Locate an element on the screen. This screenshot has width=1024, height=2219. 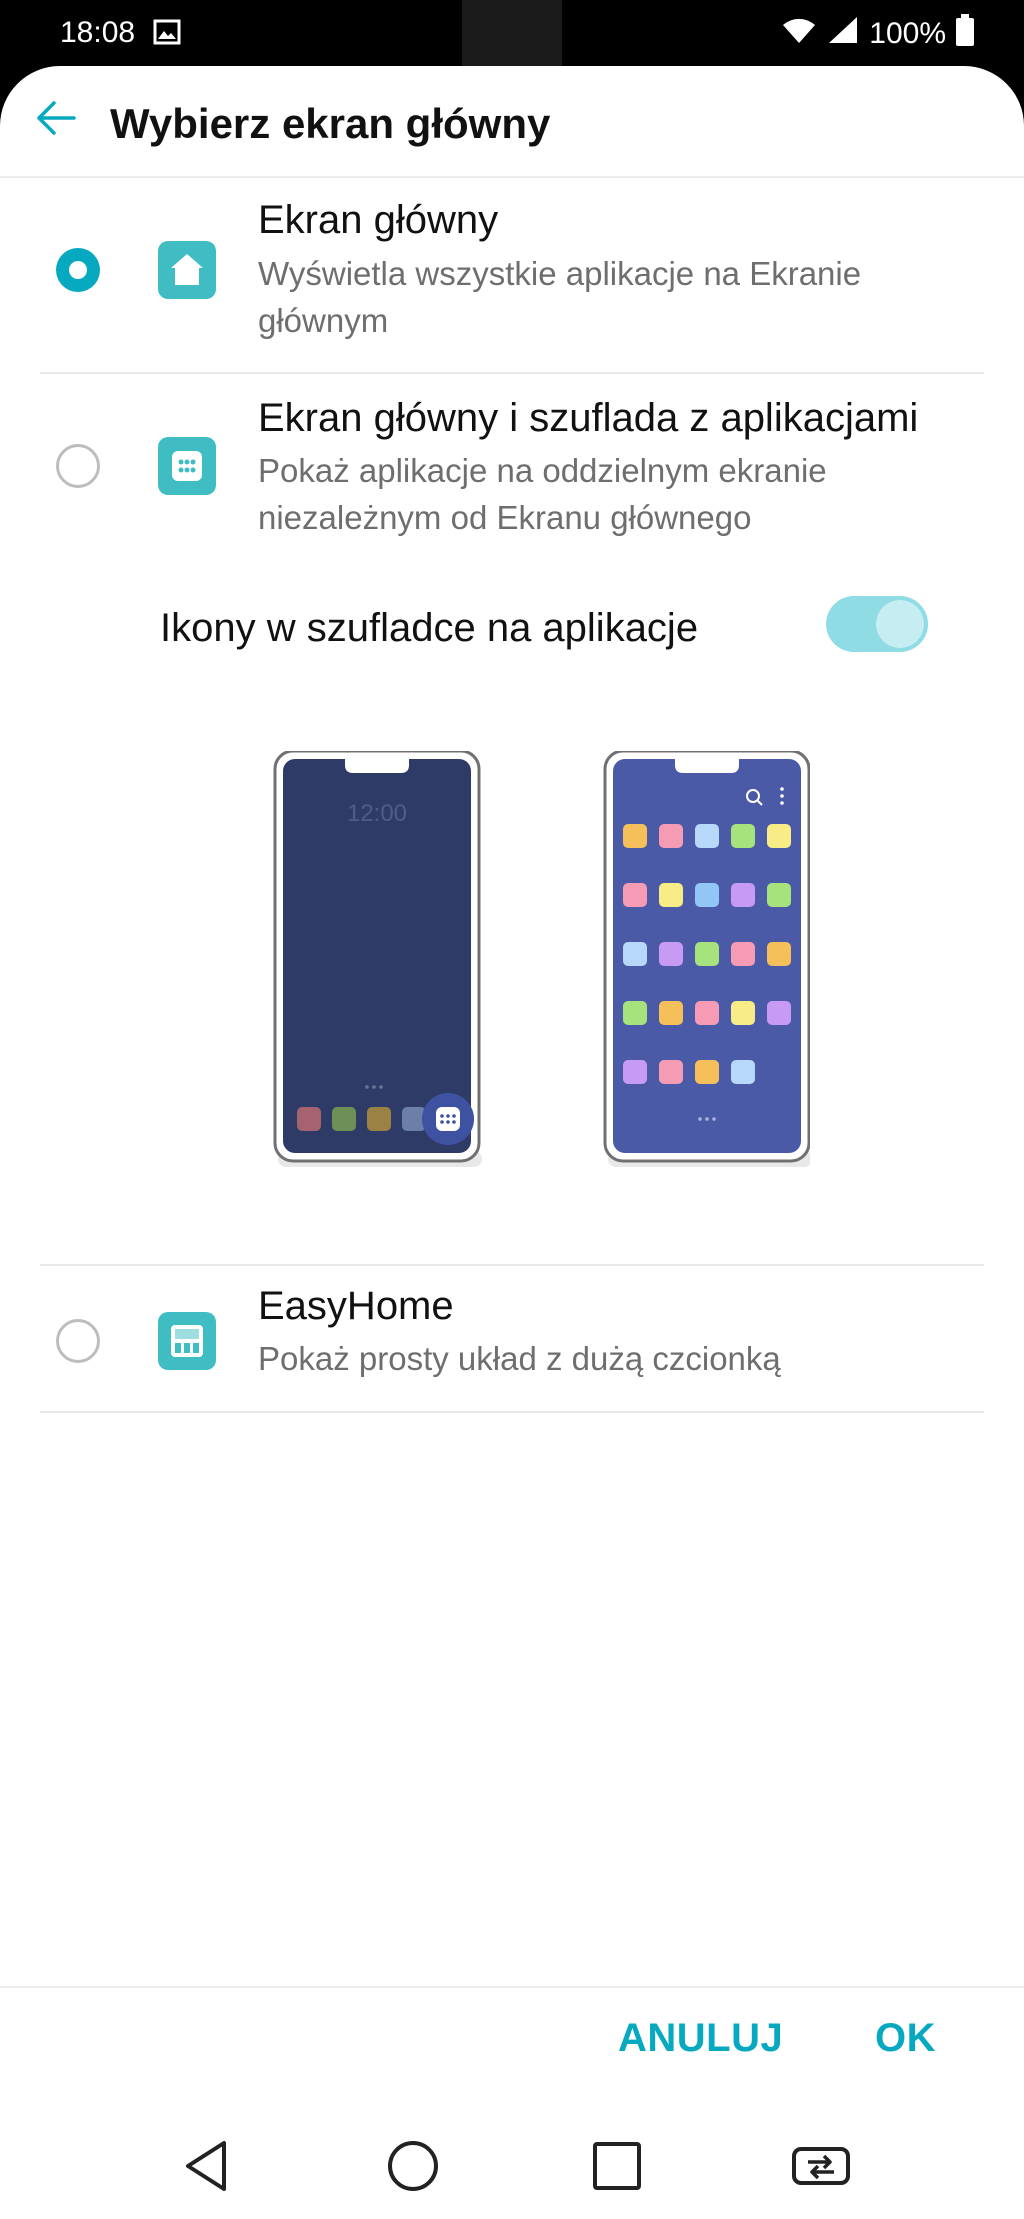
app-drawer-phone-illustration is located at coordinates (707, 958).